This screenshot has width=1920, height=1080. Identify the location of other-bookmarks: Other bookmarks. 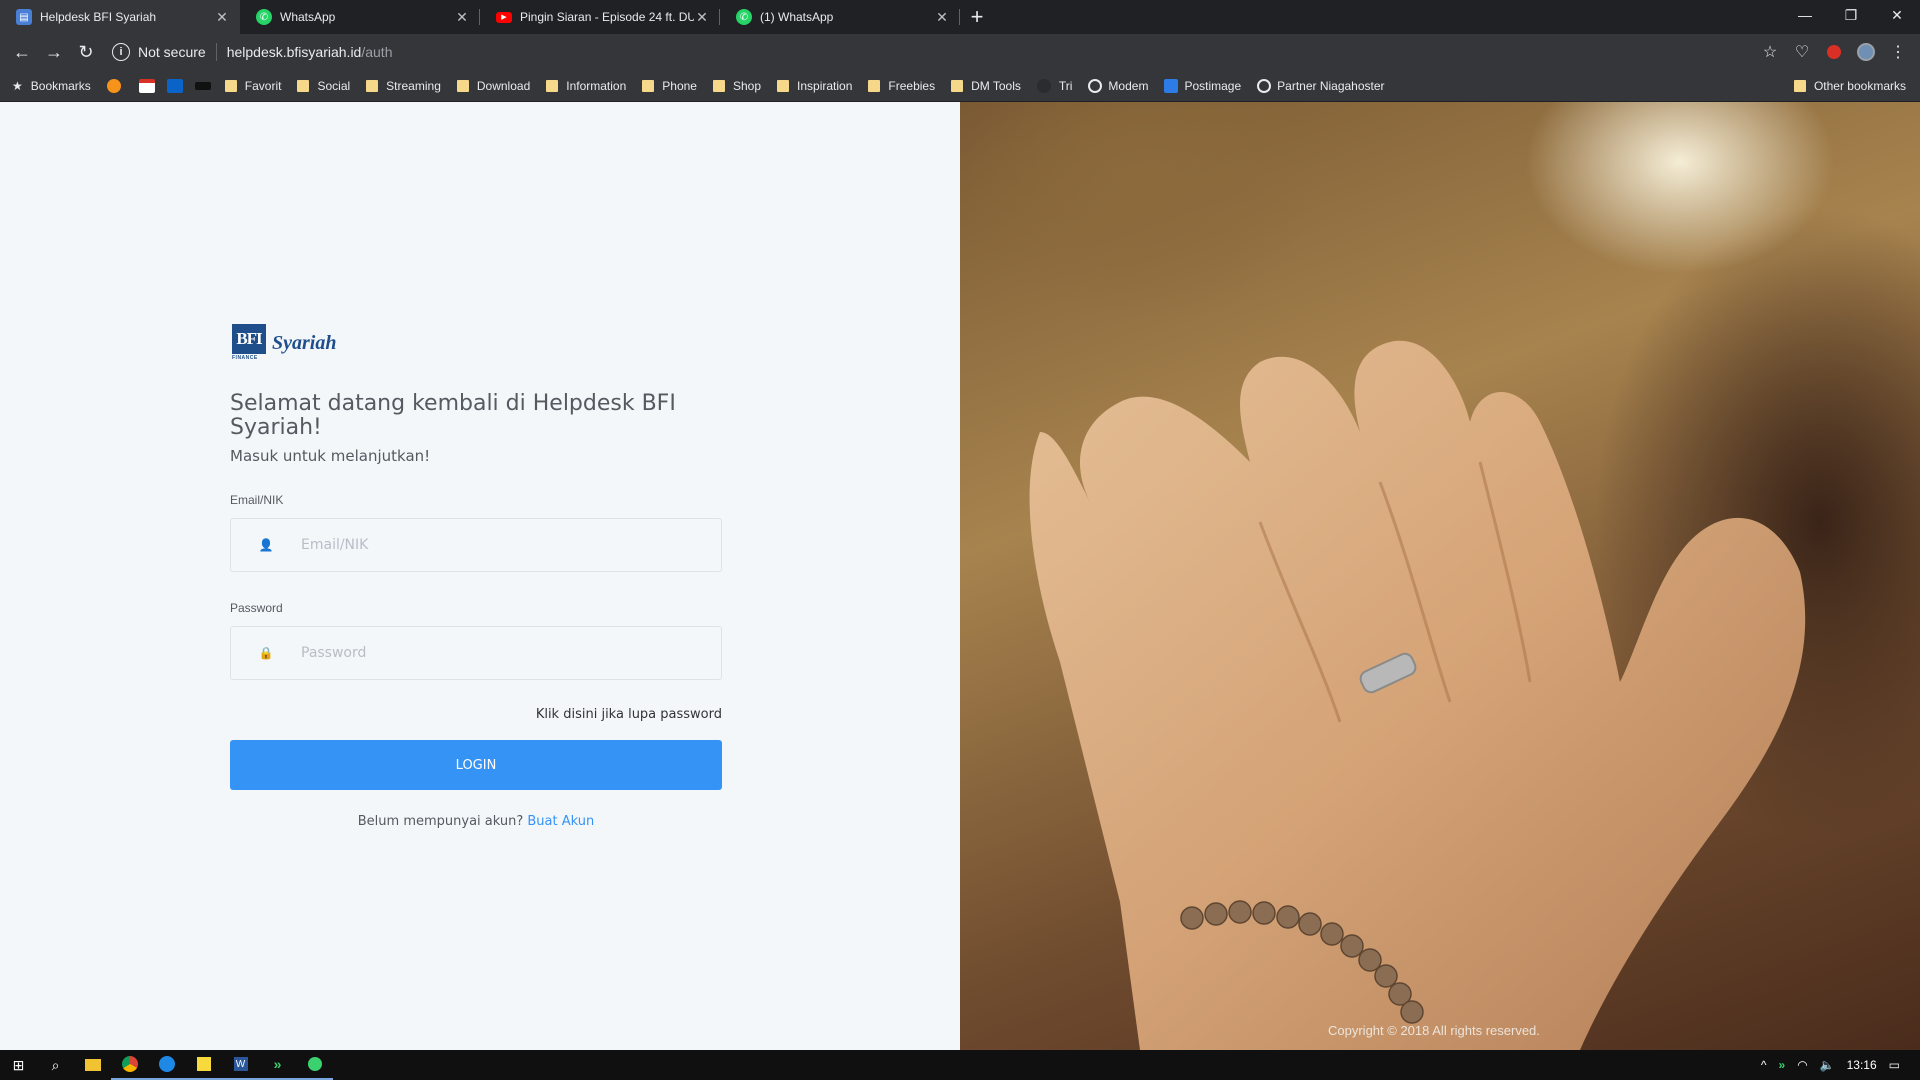
(1849, 86).